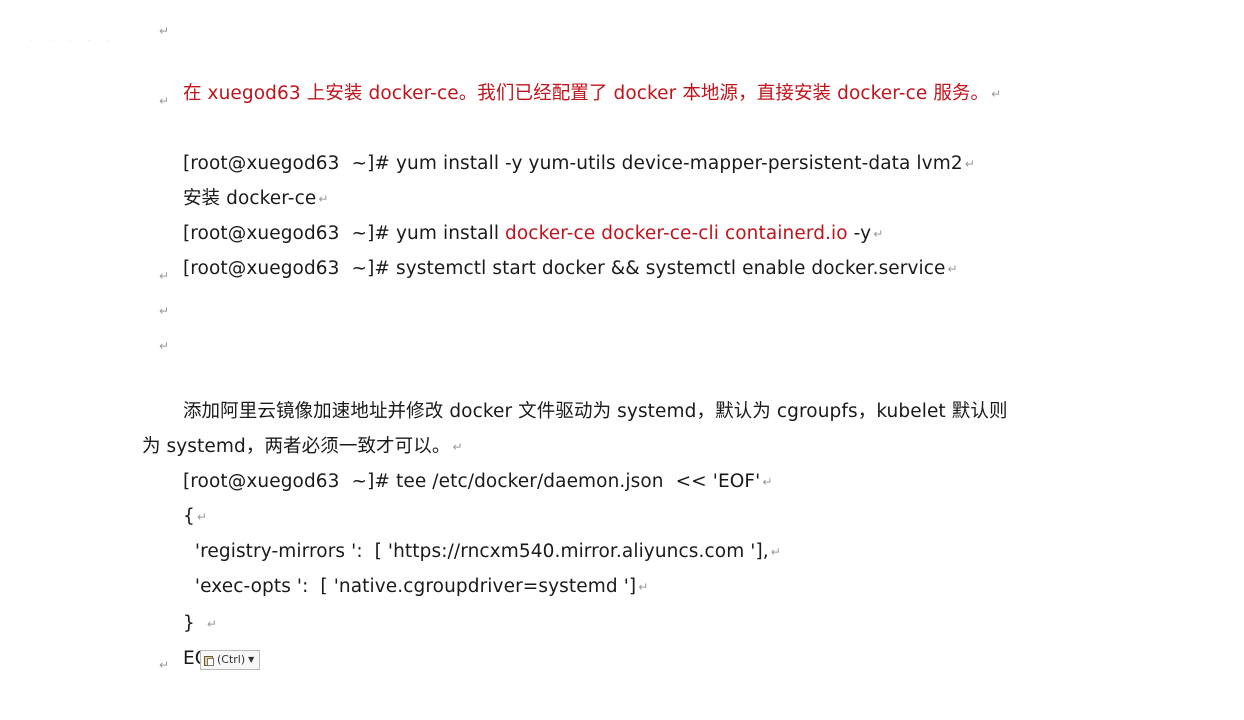  I want to click on chevron-down-icon: ▼, so click(251, 659).